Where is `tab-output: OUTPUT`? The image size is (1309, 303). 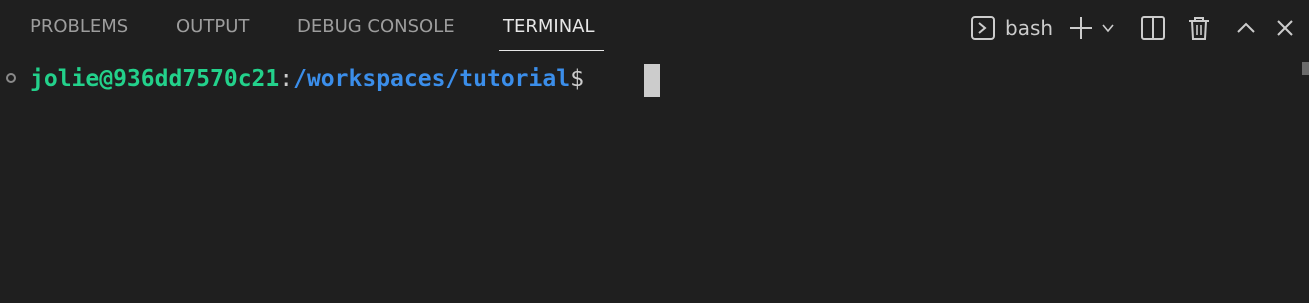 tab-output: OUTPUT is located at coordinates (212, 26).